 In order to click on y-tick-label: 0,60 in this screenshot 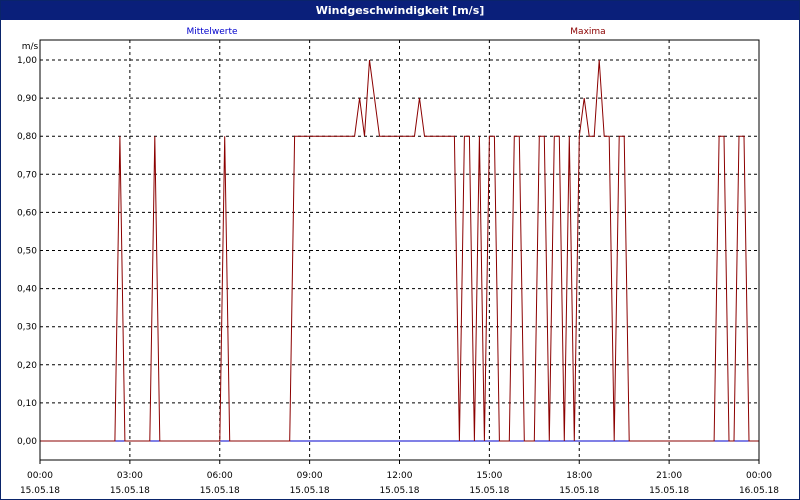, I will do `click(27, 213)`.